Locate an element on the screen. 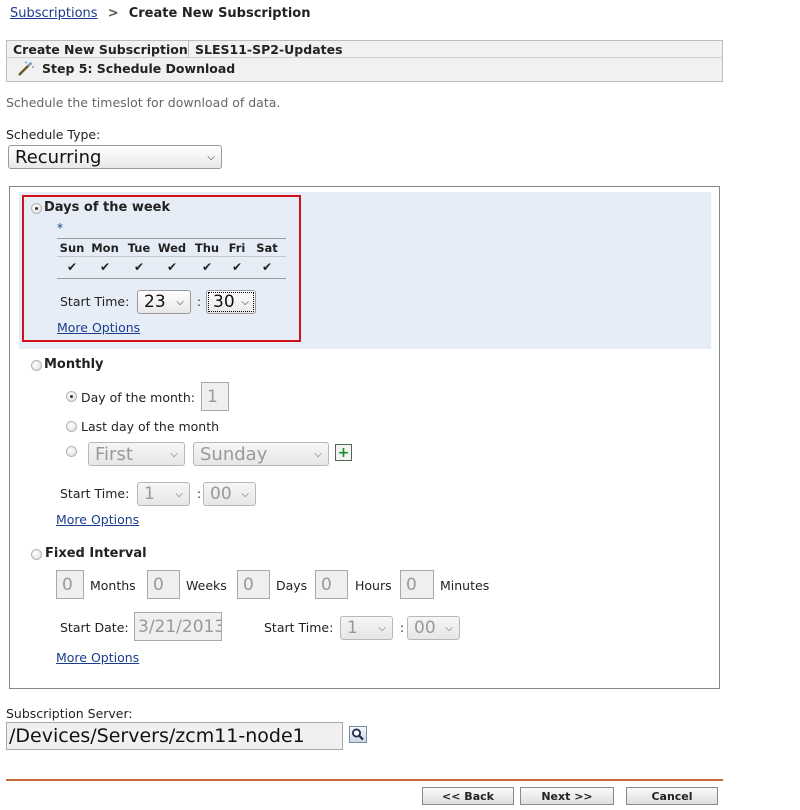 The width and height of the screenshot is (800, 810). fixed-hour-value: 1 is located at coordinates (352, 628).